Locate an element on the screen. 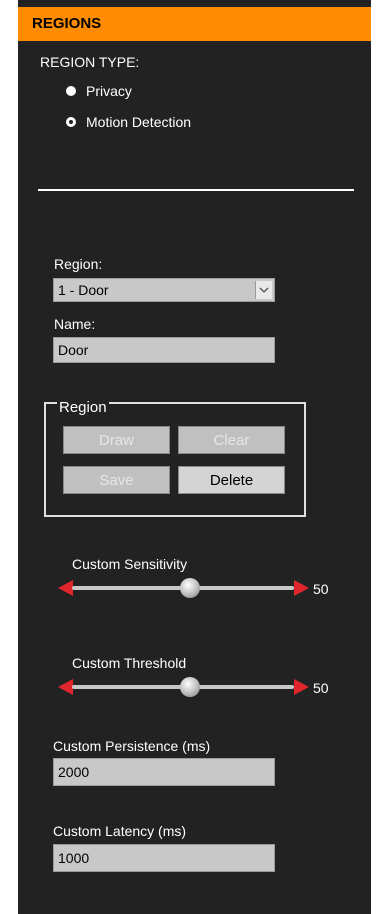 The image size is (379, 914). latency-label: Custom Latency (ms) is located at coordinates (120, 831).